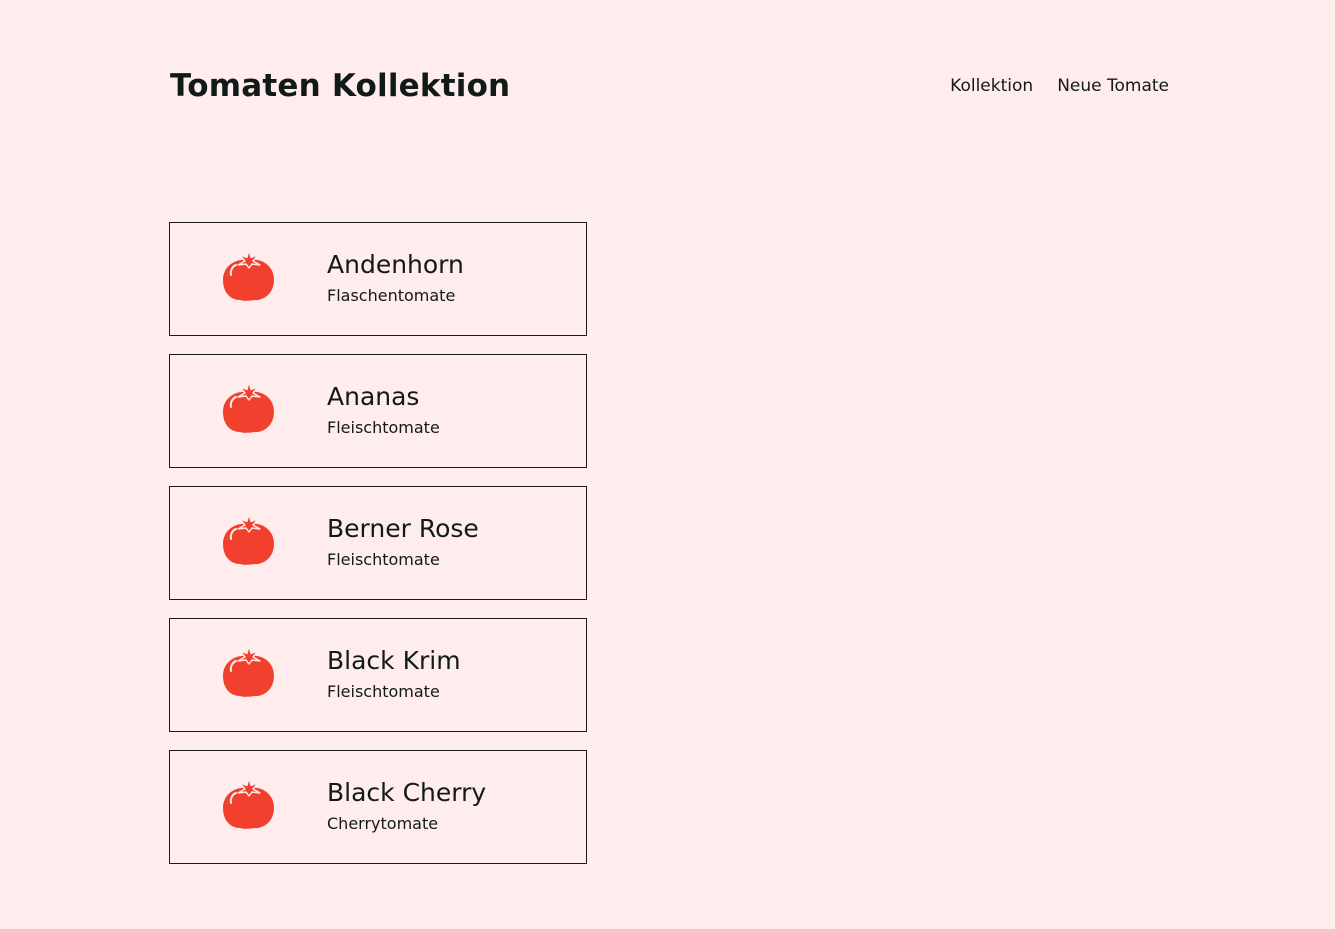 This screenshot has height=929, width=1335. Describe the element at coordinates (991, 86) in the screenshot. I see `nav-link-kollektion: Kollektion` at that location.